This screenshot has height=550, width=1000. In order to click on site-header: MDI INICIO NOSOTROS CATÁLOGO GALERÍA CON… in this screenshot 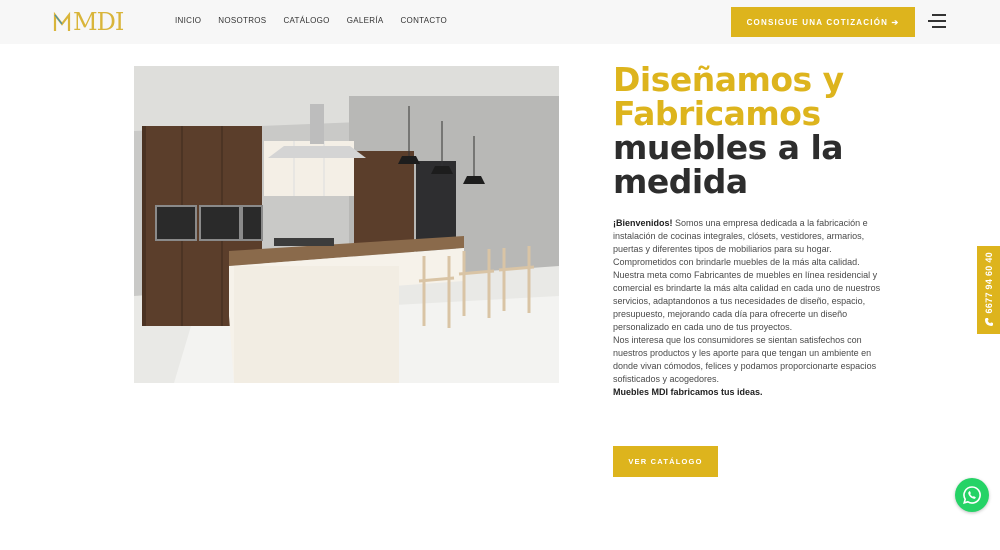, I will do `click(500, 22)`.